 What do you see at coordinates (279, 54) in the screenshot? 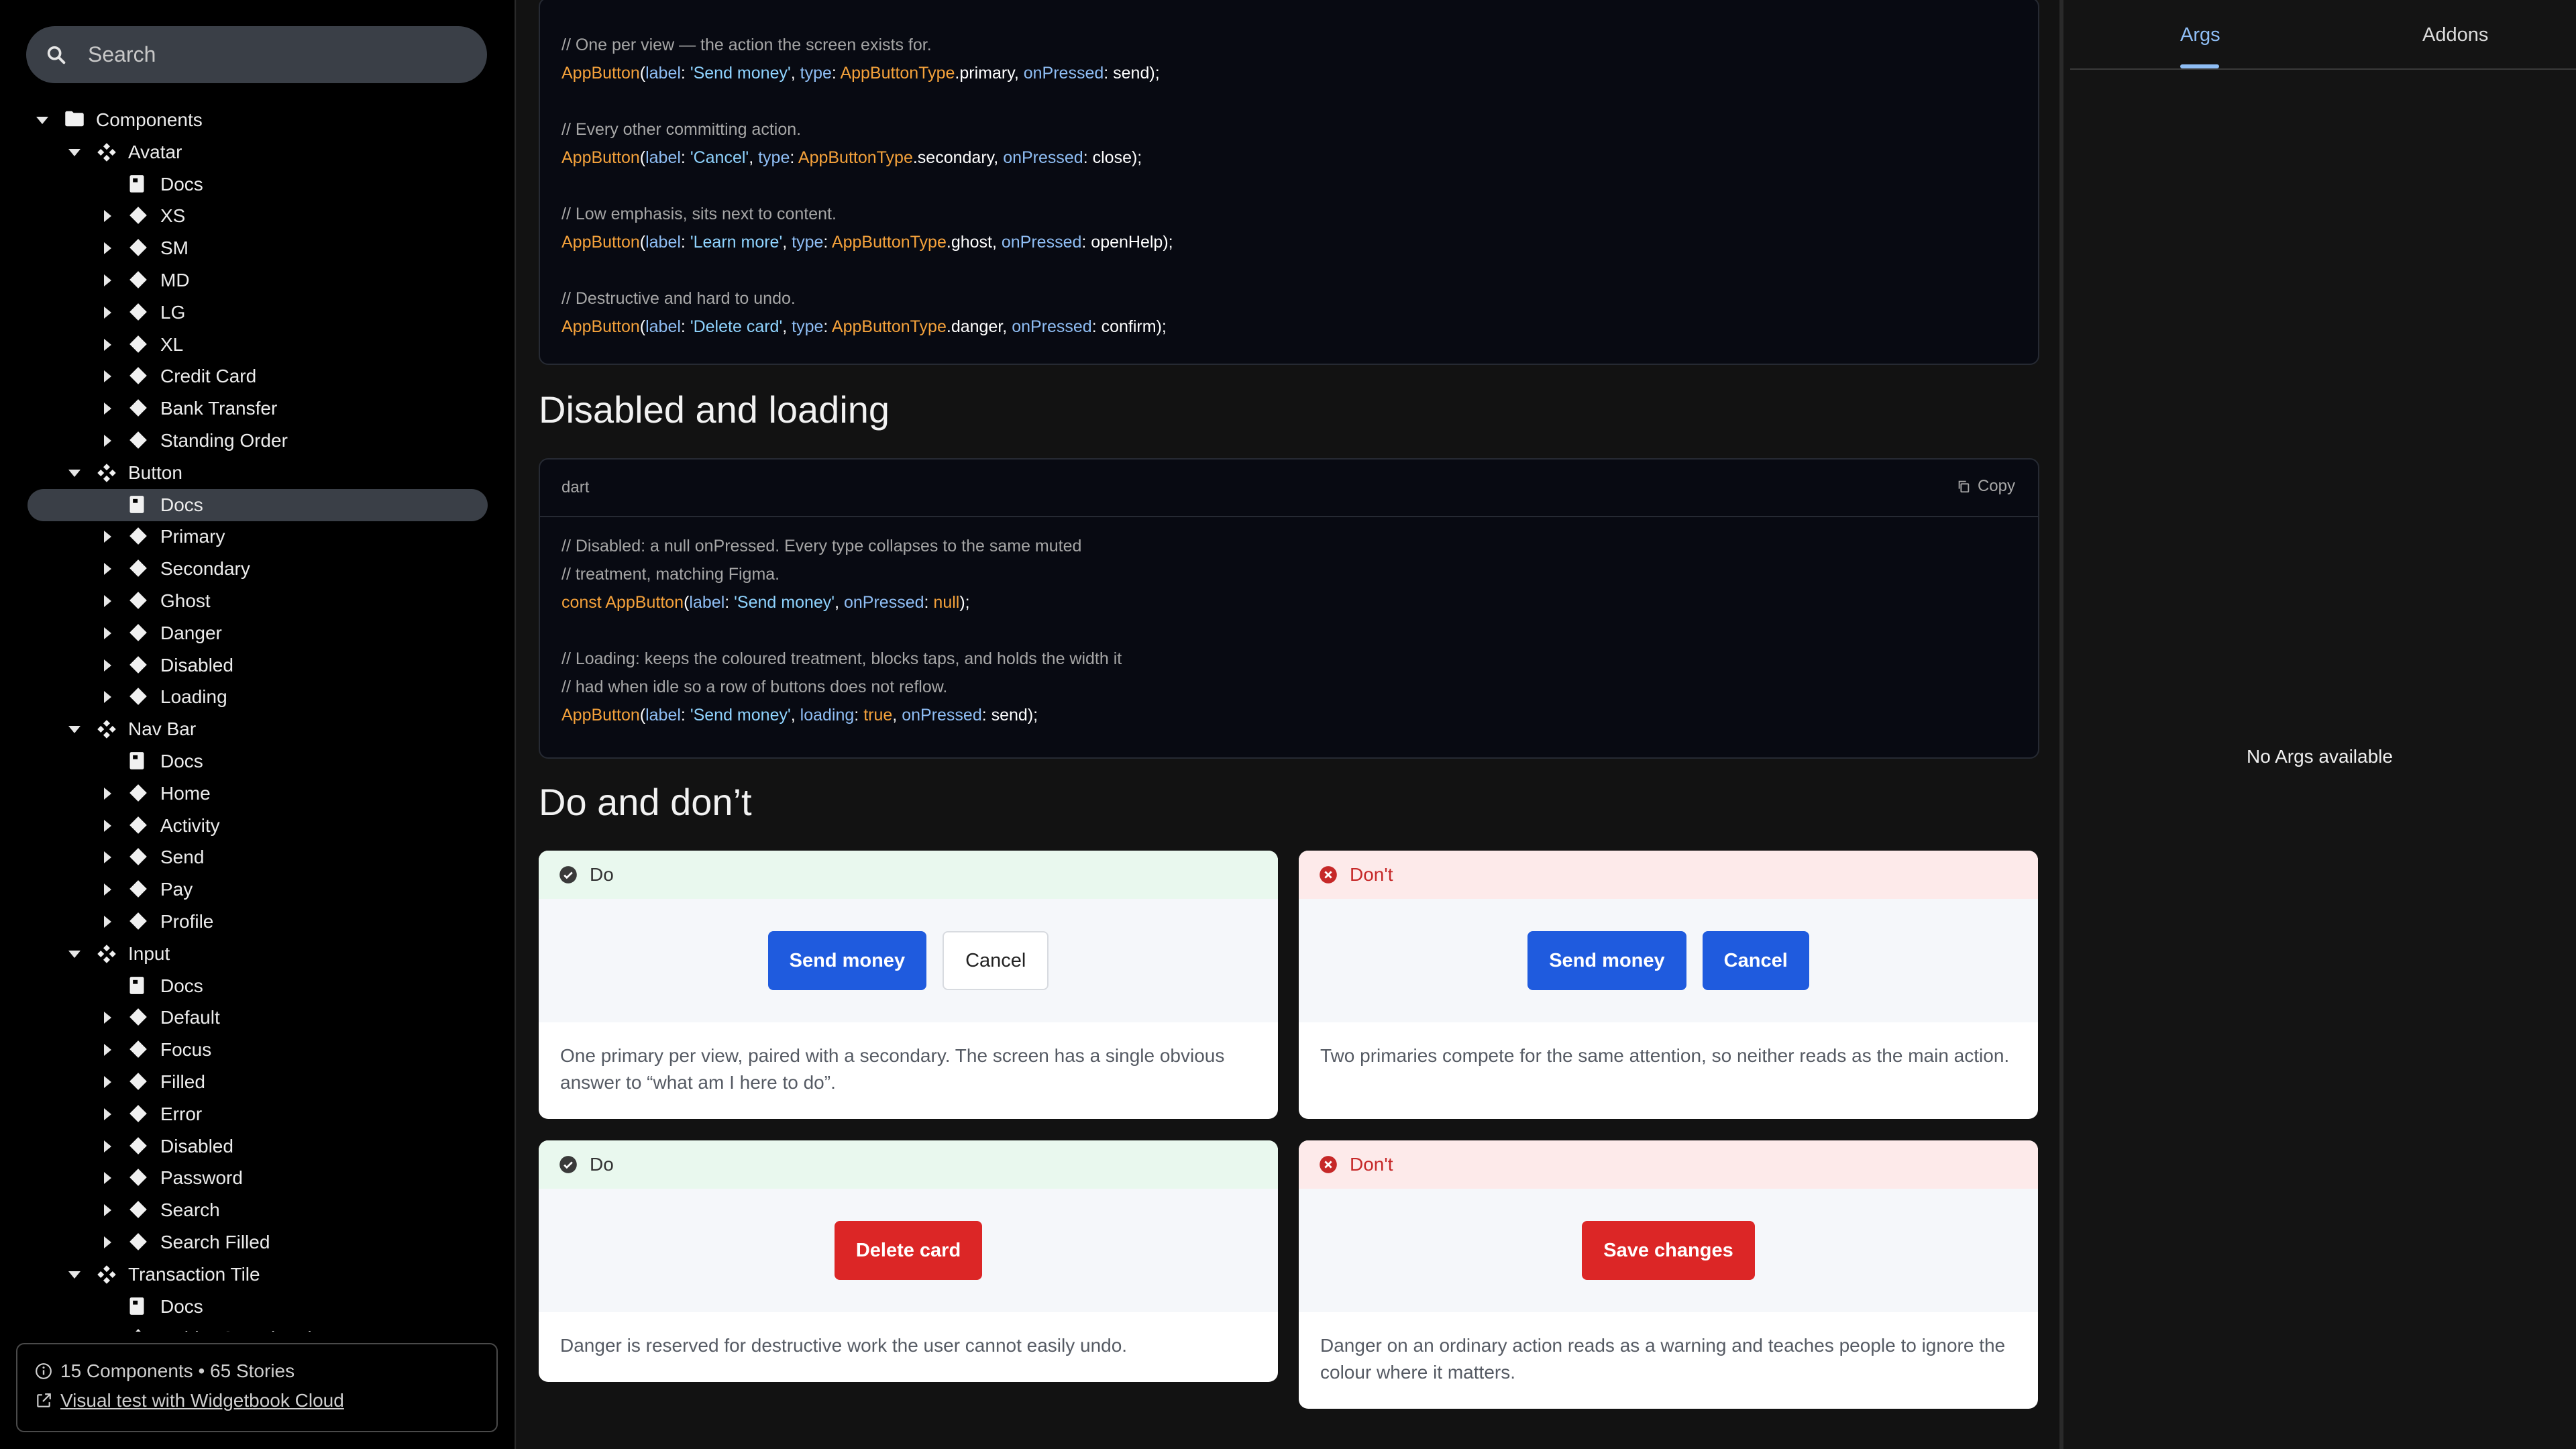
I see `search-input` at bounding box center [279, 54].